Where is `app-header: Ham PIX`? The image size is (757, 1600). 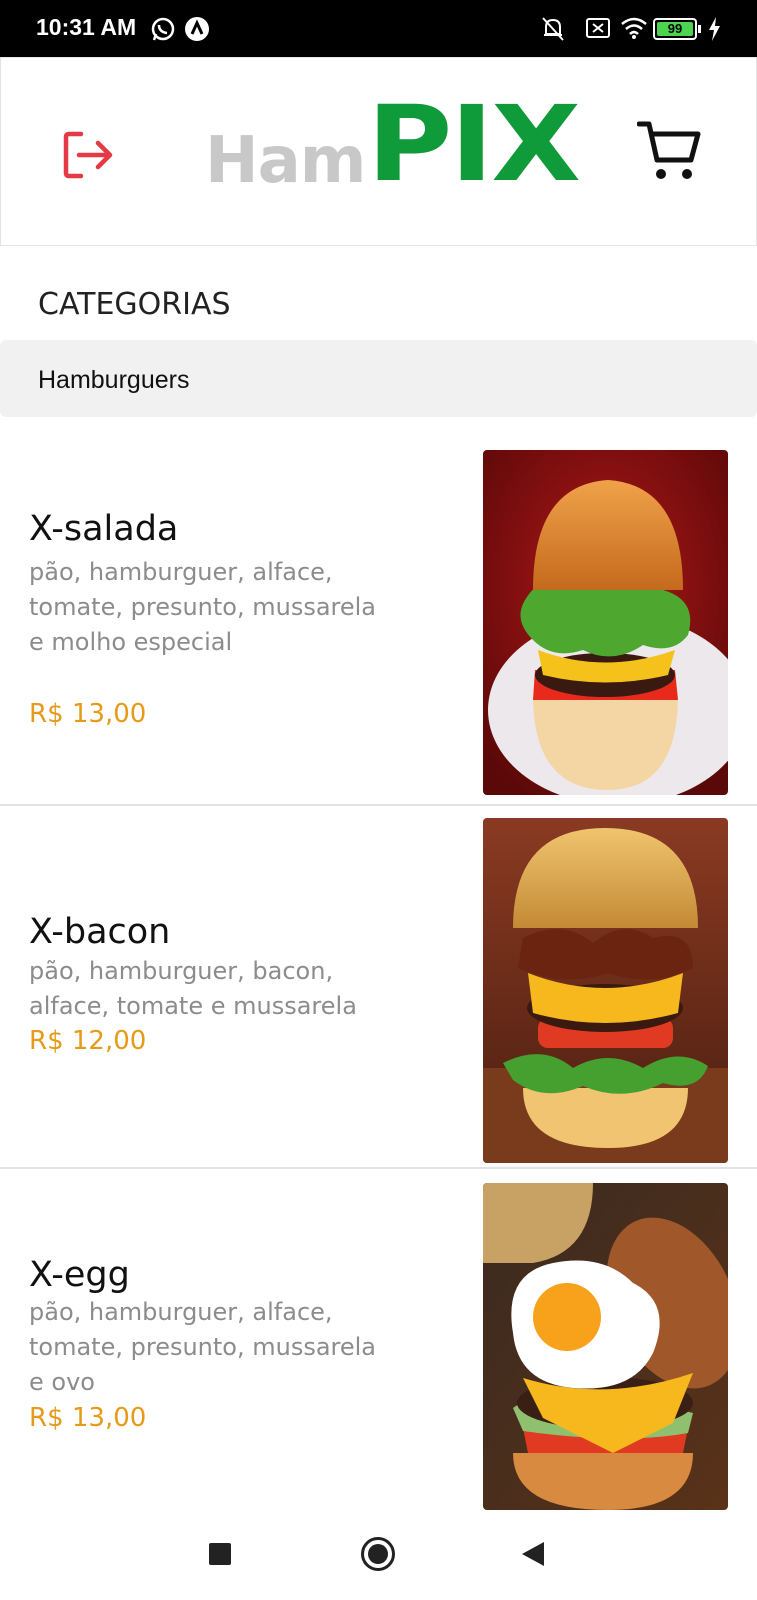 app-header: Ham PIX is located at coordinates (378, 151).